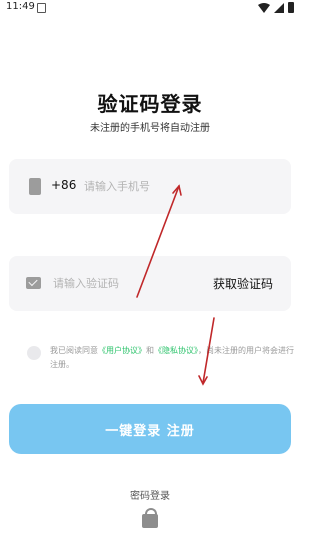  What do you see at coordinates (150, 128) in the screenshot?
I see `page-subtitle: 未注册的手机号将自动注册` at bounding box center [150, 128].